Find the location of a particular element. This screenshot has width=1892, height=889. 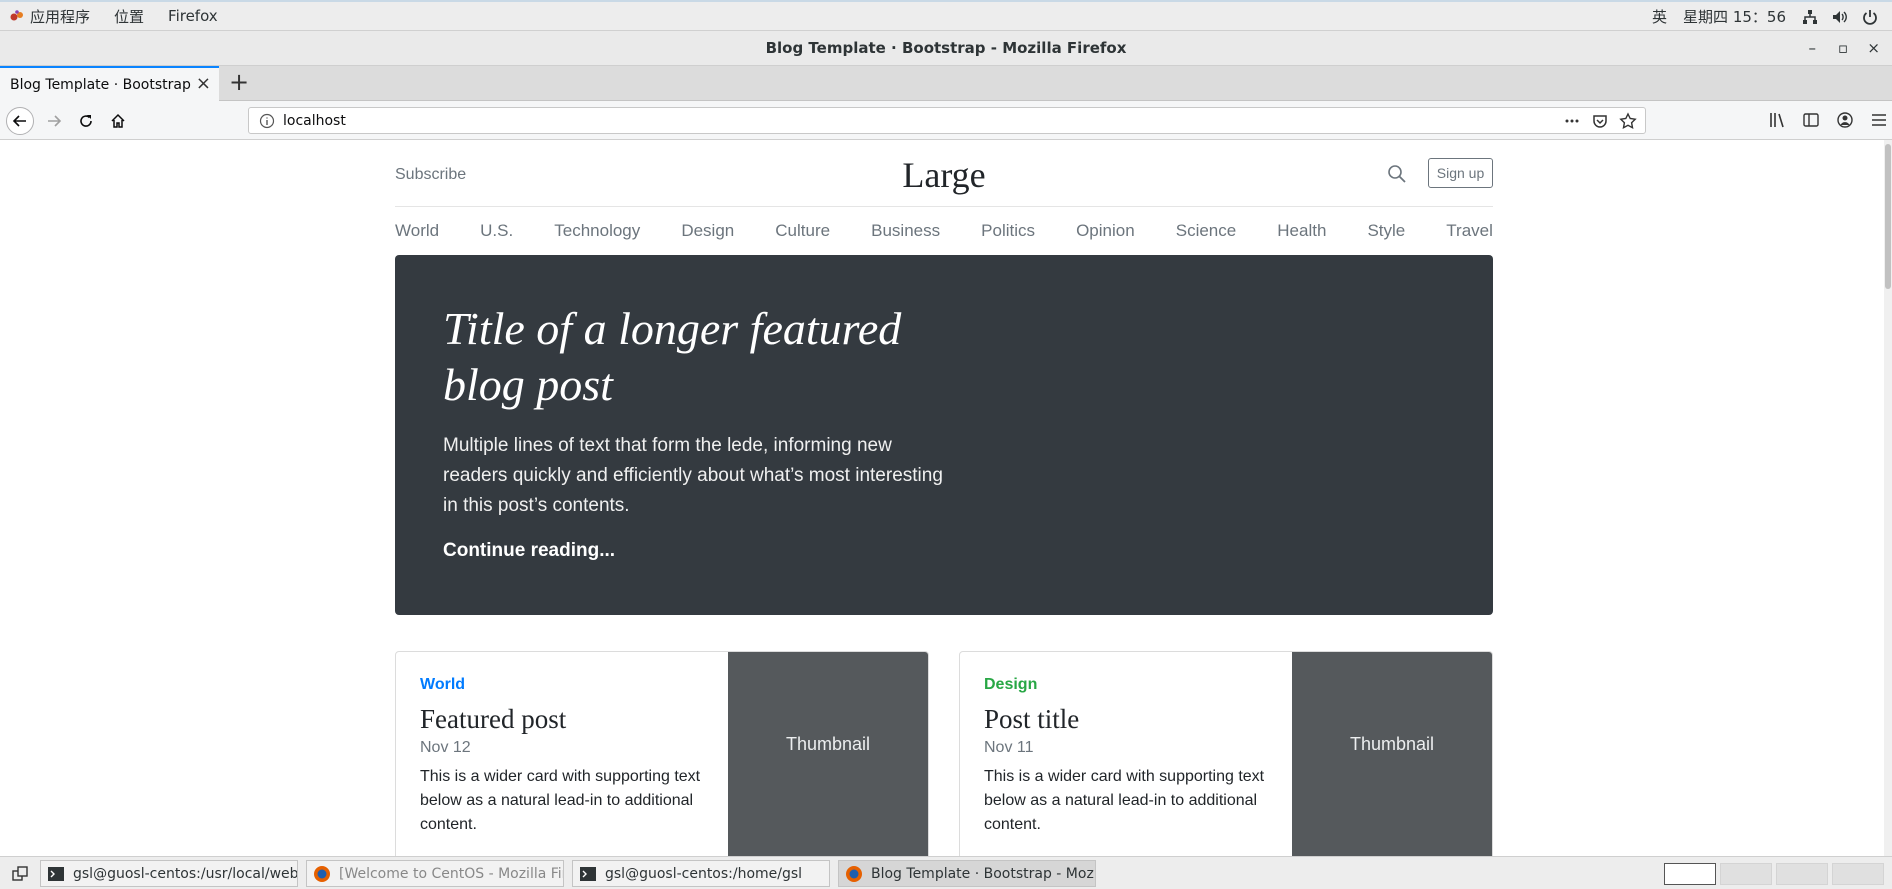

card-date: Nov 11 is located at coordinates (1009, 747).